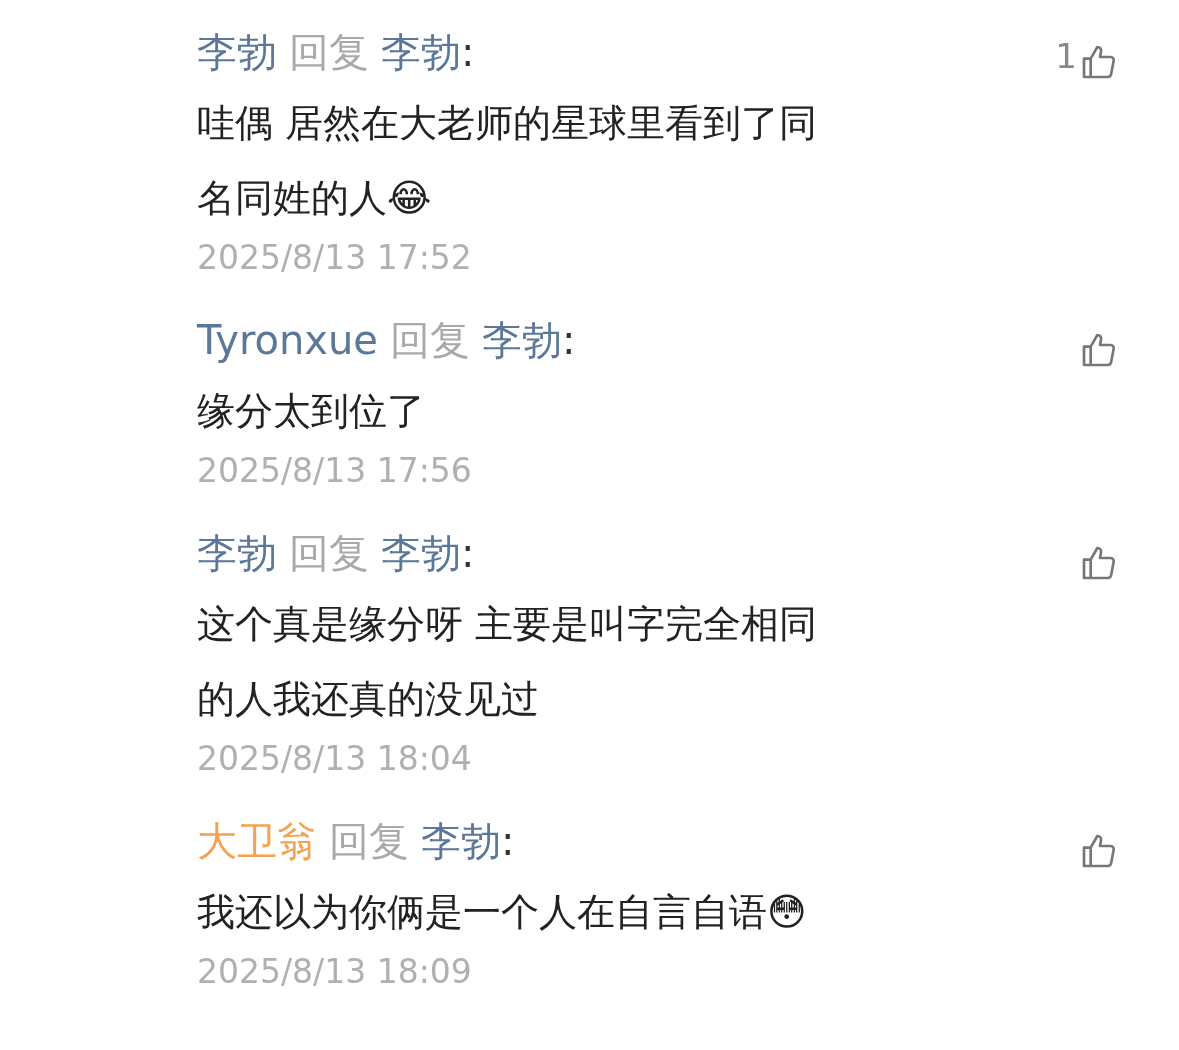  I want to click on like-count: 1, so click(1066, 56).